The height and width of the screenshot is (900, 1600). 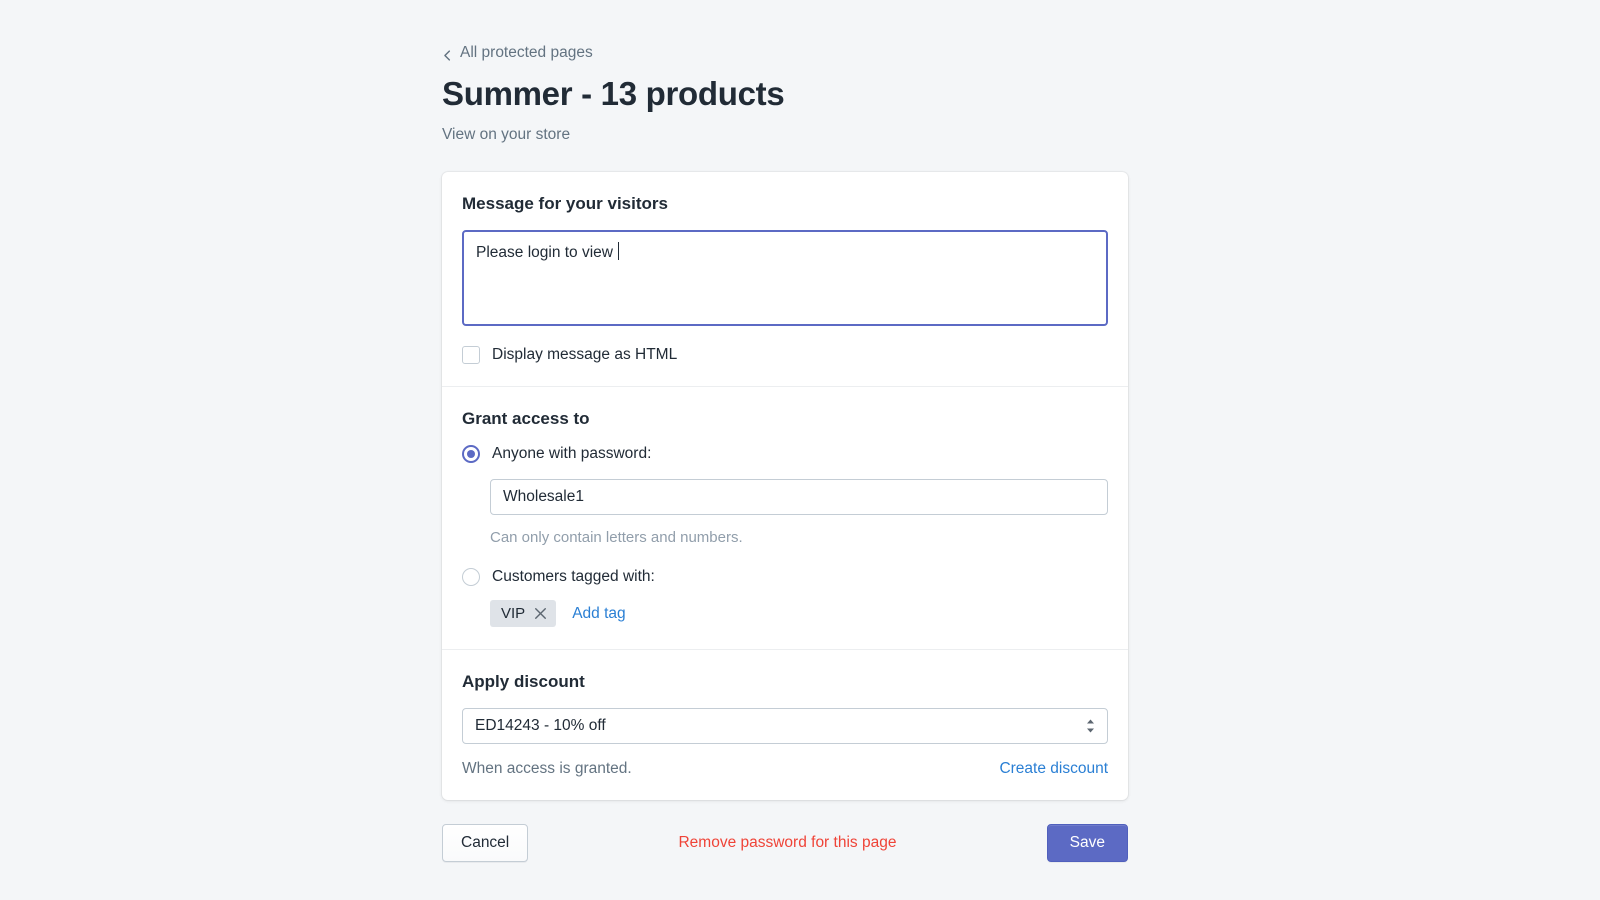 I want to click on anyone-with-password-radio-row: Anyone with password:, so click(x=557, y=454).